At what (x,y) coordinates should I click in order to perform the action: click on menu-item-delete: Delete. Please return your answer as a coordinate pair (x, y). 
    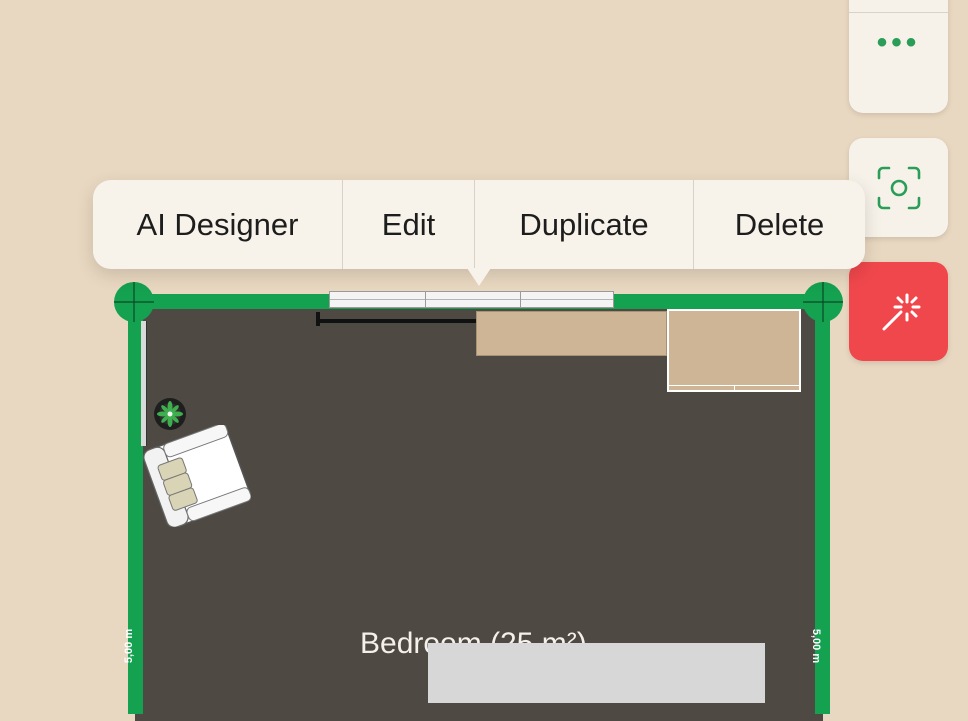
    Looking at the image, I should click on (779, 224).